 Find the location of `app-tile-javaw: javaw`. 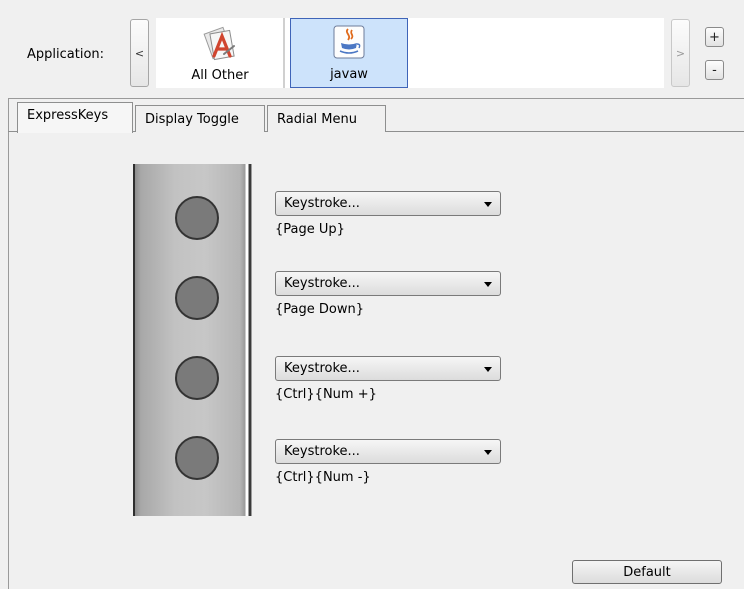

app-tile-javaw: javaw is located at coordinates (349, 53).